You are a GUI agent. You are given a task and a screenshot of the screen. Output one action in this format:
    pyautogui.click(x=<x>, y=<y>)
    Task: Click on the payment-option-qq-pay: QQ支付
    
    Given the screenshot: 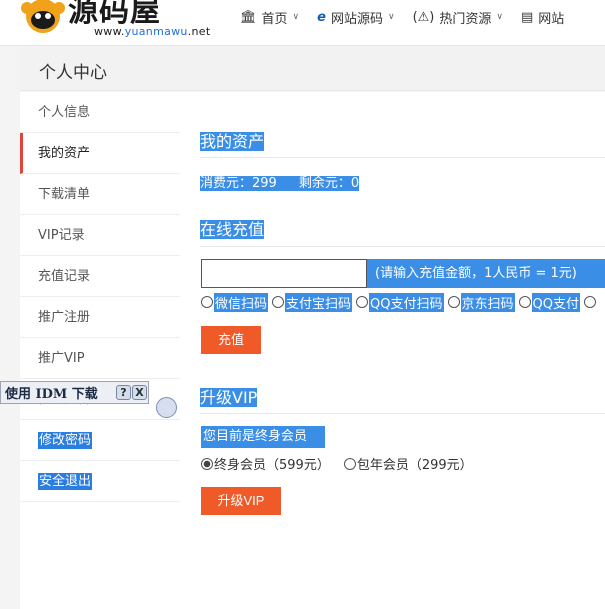 What is the action you would take?
    pyautogui.click(x=549, y=302)
    